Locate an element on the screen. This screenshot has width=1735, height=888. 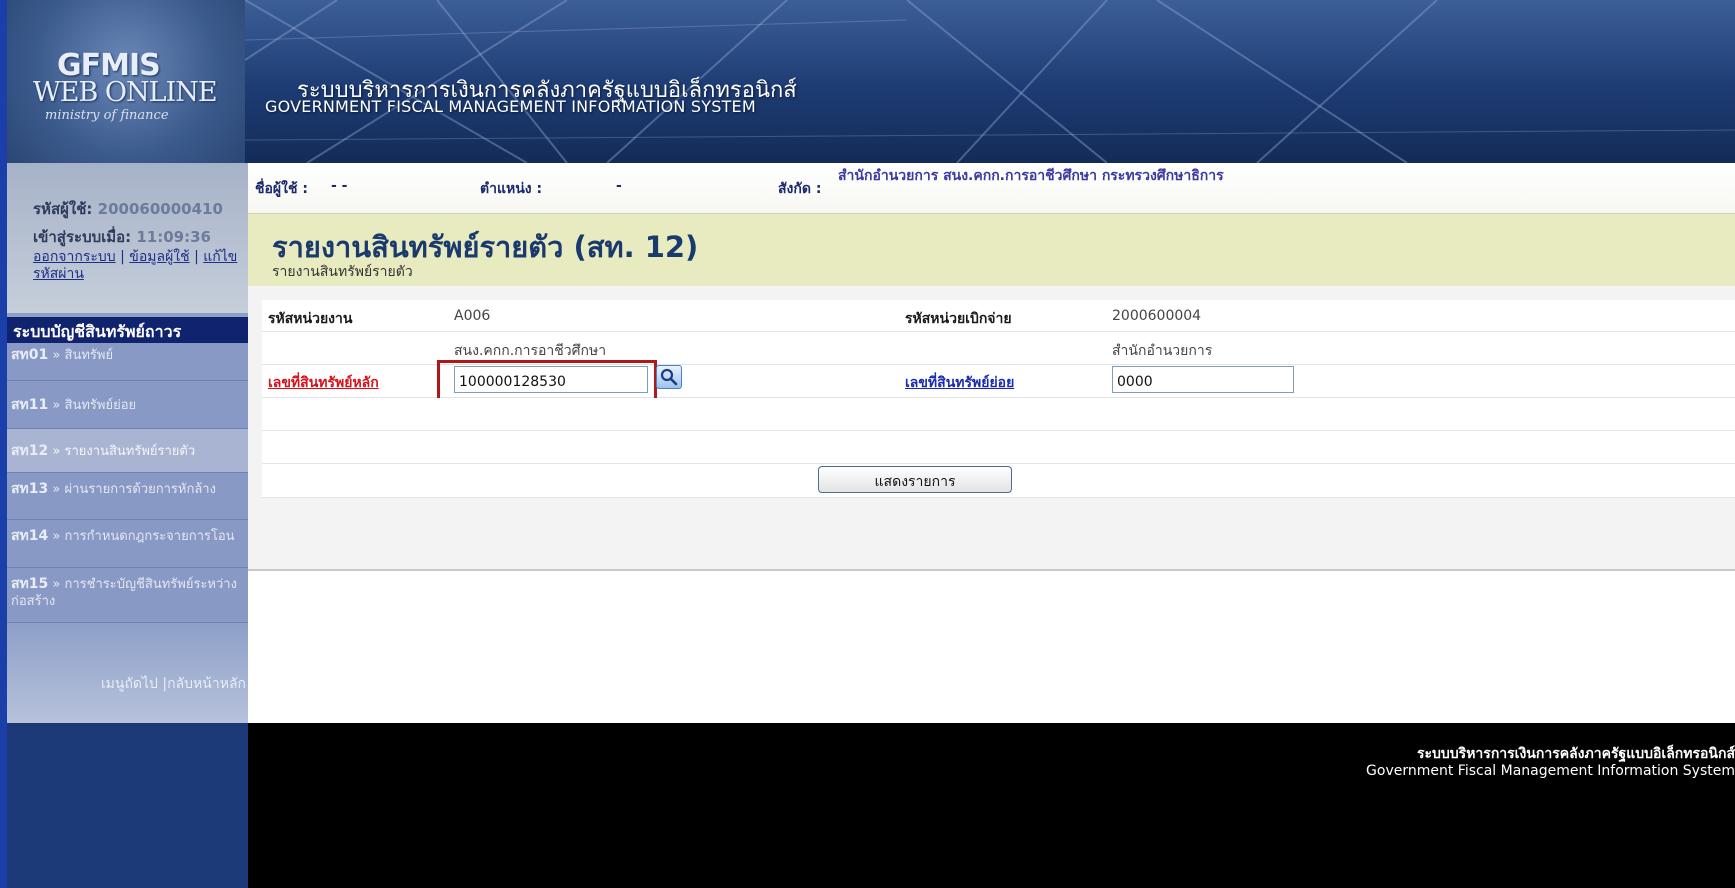
main-asset-number-link: เลขที่สินทรัพย์หลัก is located at coordinates (323, 383).